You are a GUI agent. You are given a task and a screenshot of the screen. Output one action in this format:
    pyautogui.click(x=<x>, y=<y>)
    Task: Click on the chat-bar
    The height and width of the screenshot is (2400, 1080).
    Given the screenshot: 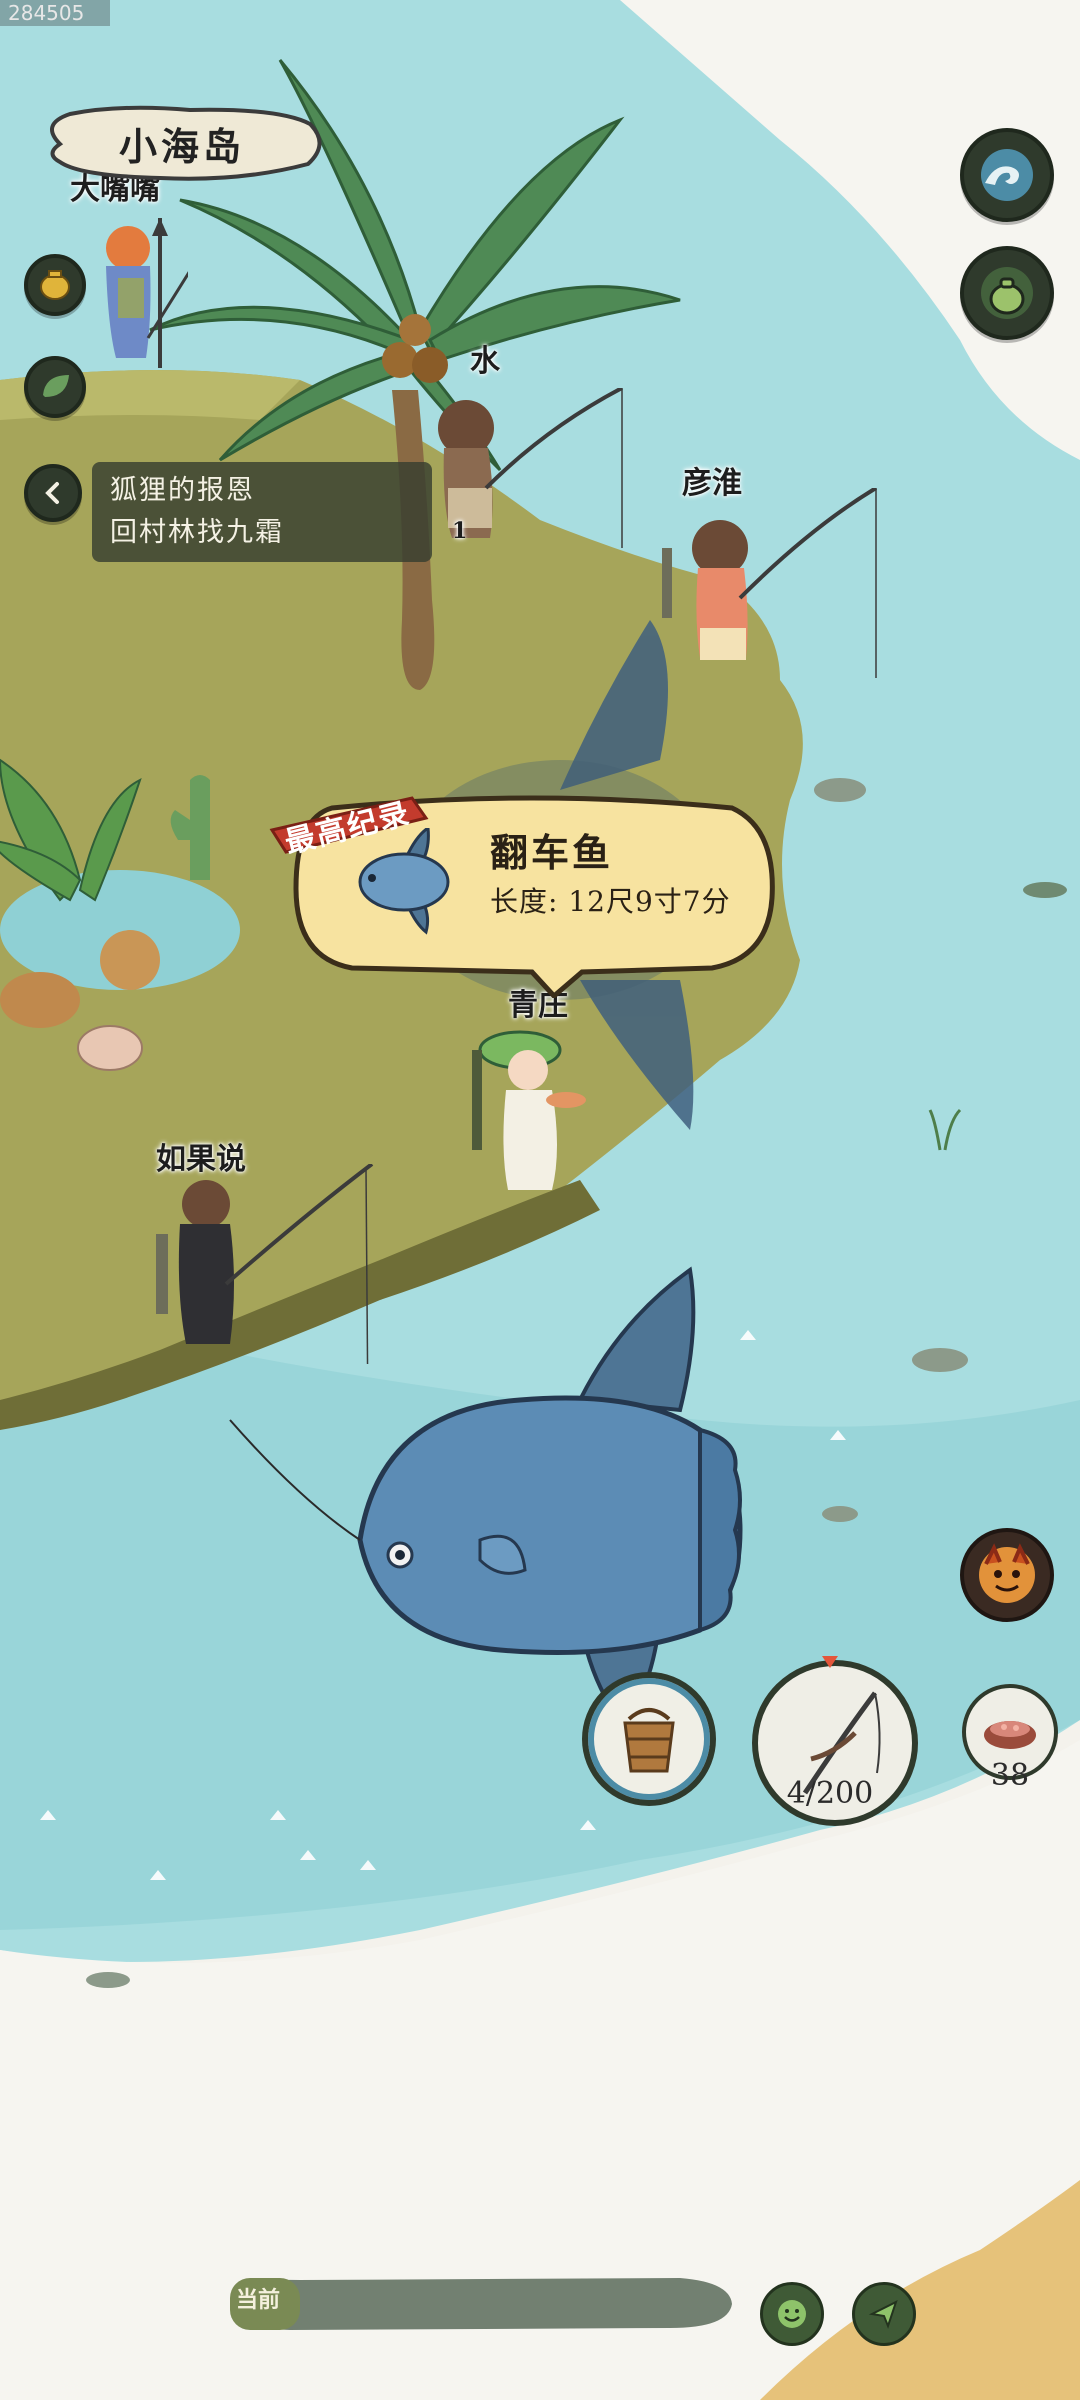 What is the action you would take?
    pyautogui.click(x=480, y=2303)
    